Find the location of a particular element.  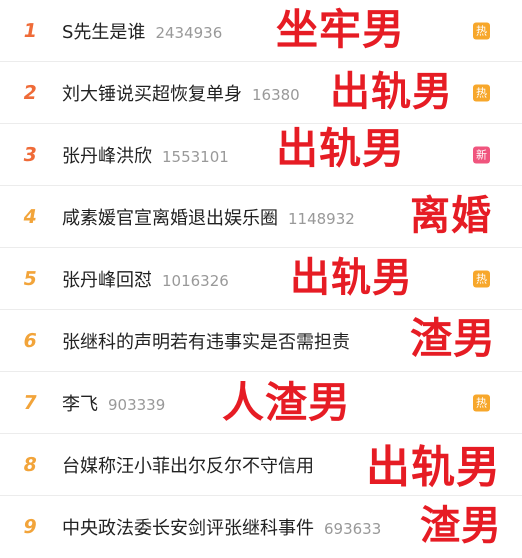

topic-title: 张丹峰回怼 1016326 is located at coordinates (145, 279).